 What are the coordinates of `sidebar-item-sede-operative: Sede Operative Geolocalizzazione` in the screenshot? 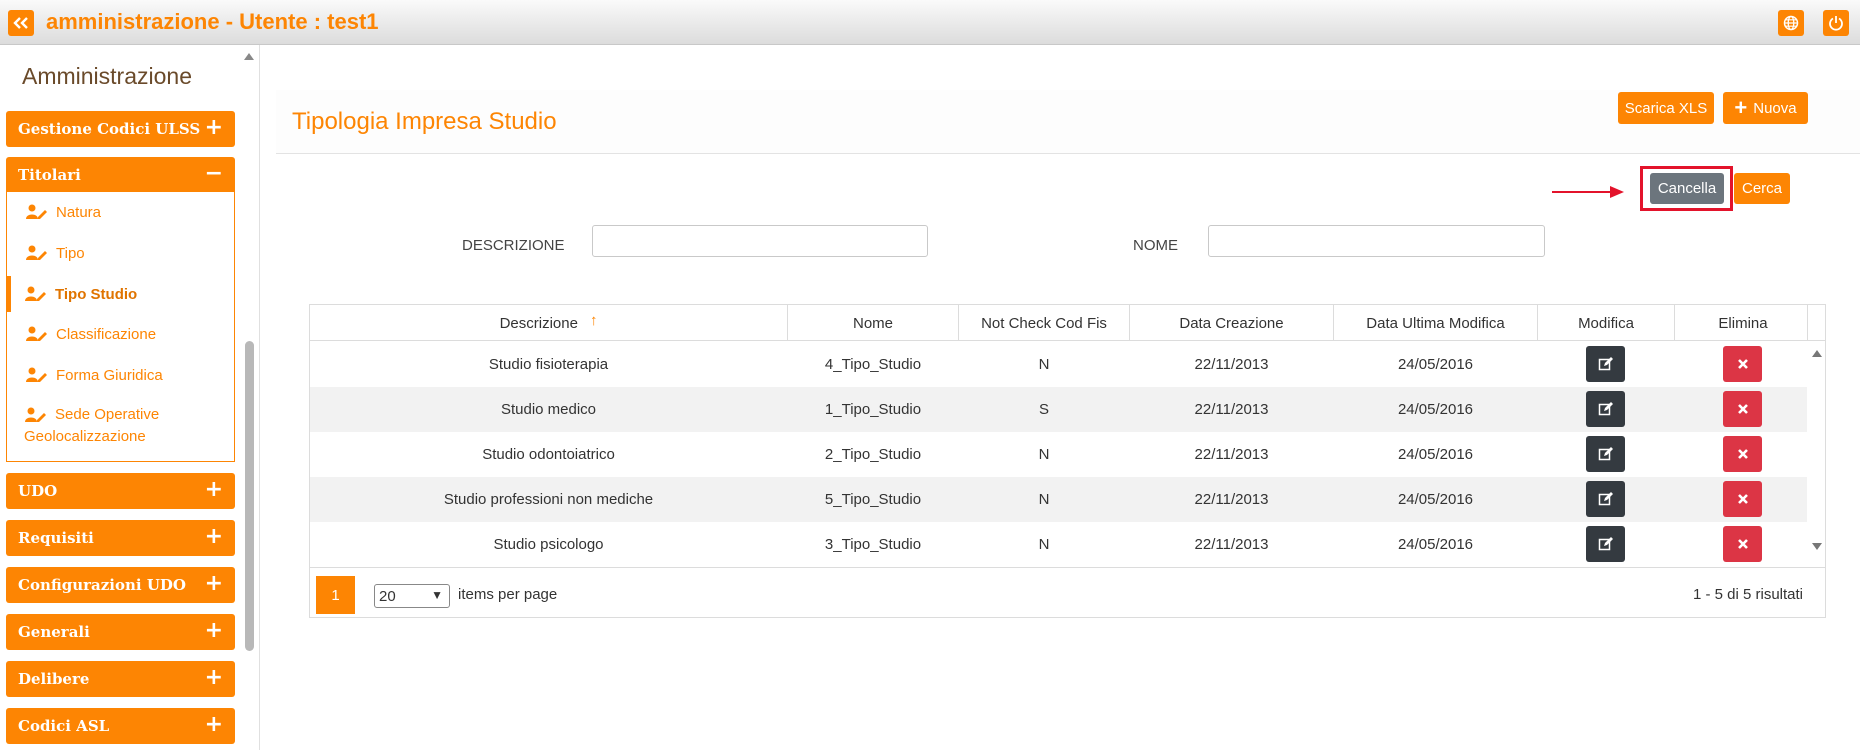 It's located at (120, 423).